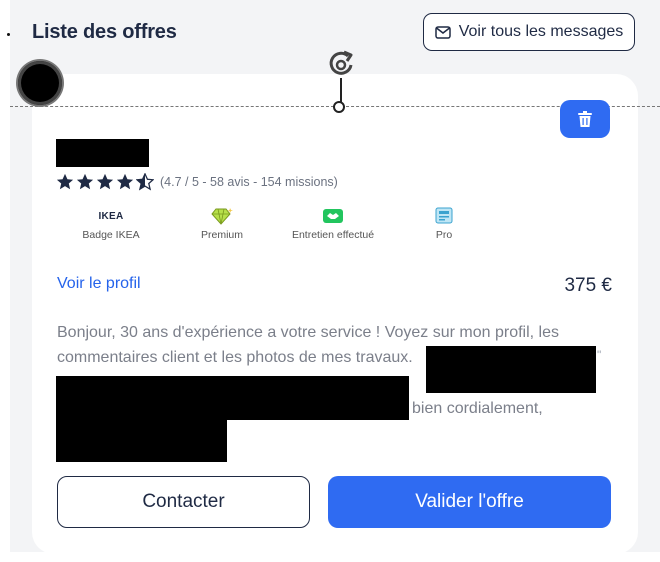  What do you see at coordinates (249, 182) in the screenshot?
I see `rating-summary: (4.7 / 5 - 58 avis - 154 missions)` at bounding box center [249, 182].